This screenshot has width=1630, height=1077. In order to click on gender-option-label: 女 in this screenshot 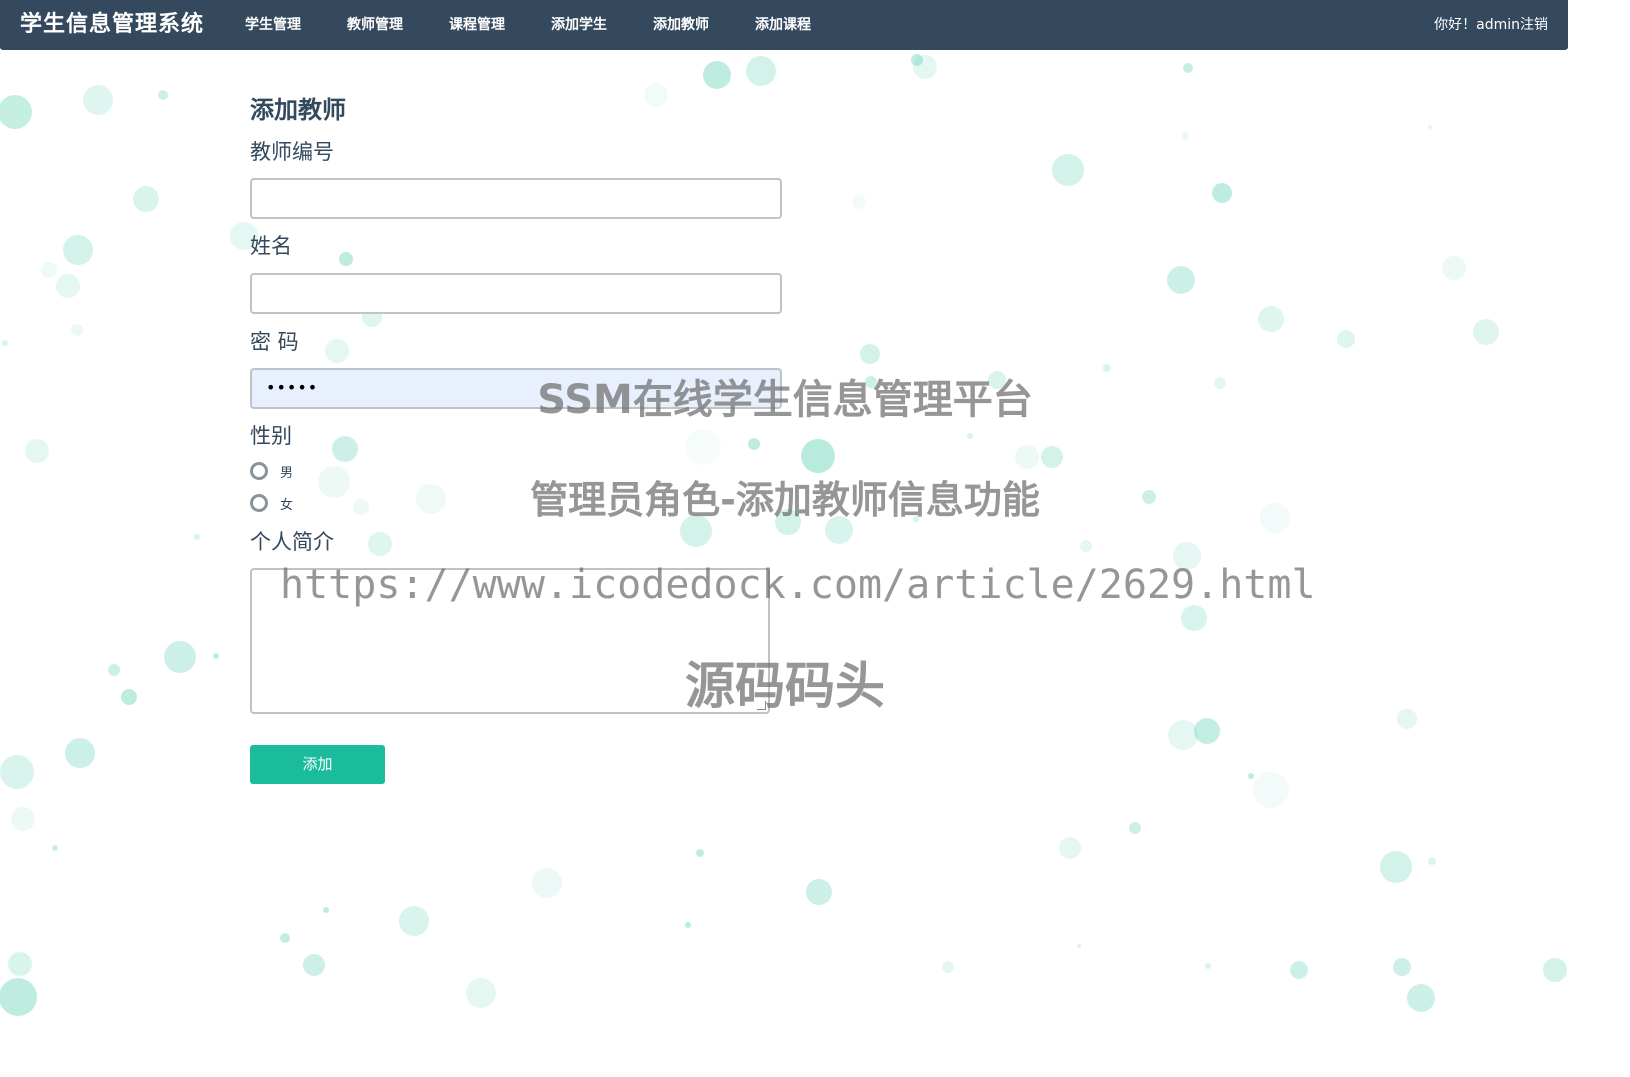, I will do `click(287, 505)`.